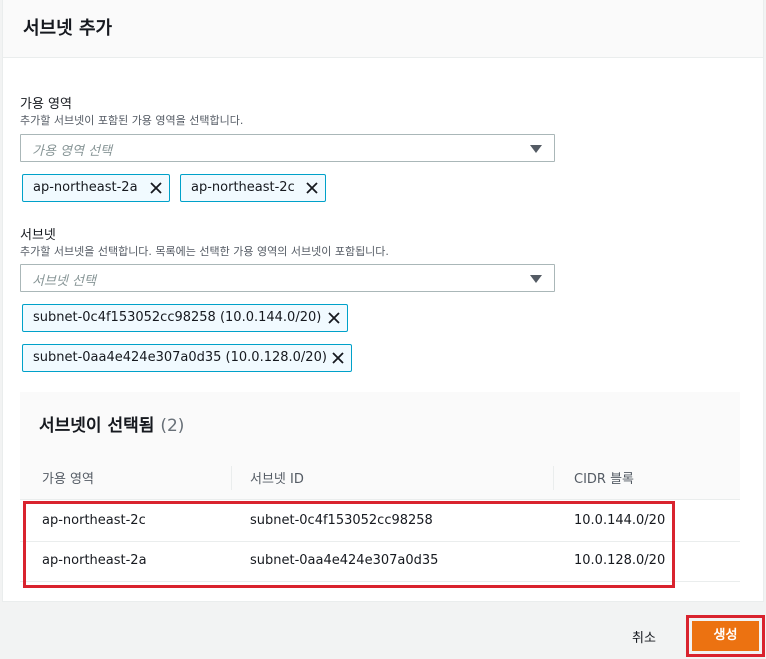 This screenshot has width=766, height=659. I want to click on subnet-select: 서브넷 선택, so click(287, 278).